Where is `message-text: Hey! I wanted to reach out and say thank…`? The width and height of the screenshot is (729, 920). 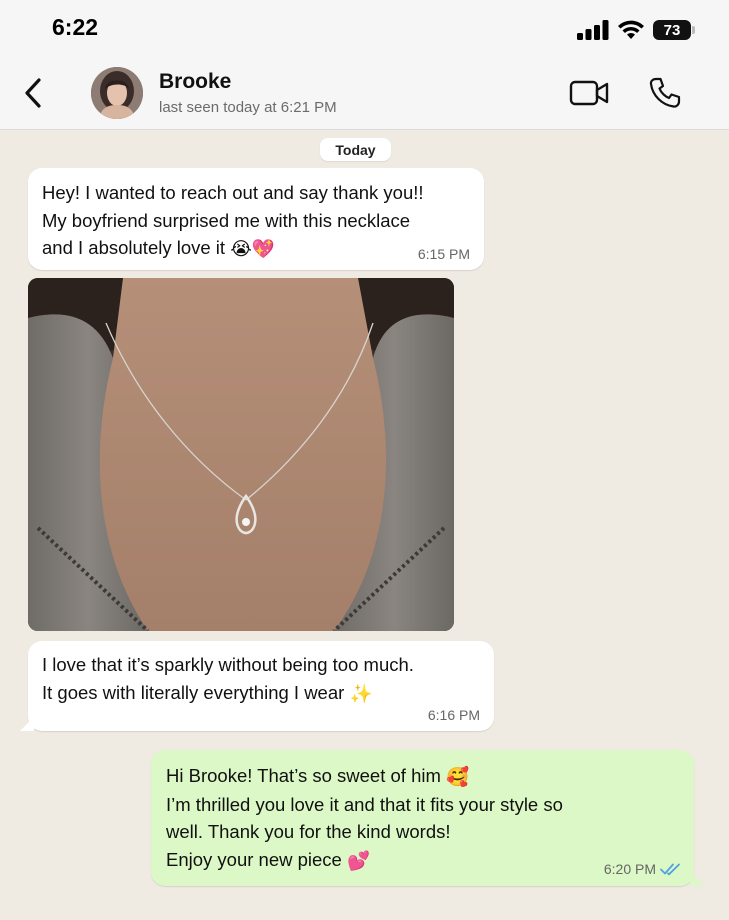 message-text: Hey! I wanted to reach out and say thank… is located at coordinates (262, 221).